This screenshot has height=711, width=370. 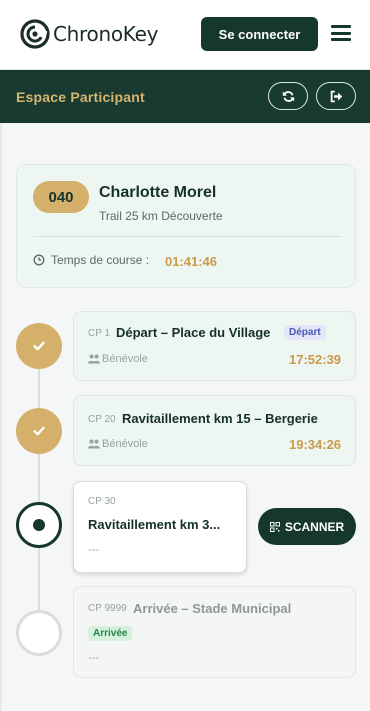 What do you see at coordinates (315, 444) in the screenshot?
I see `checkpoint-time: 19:34:26` at bounding box center [315, 444].